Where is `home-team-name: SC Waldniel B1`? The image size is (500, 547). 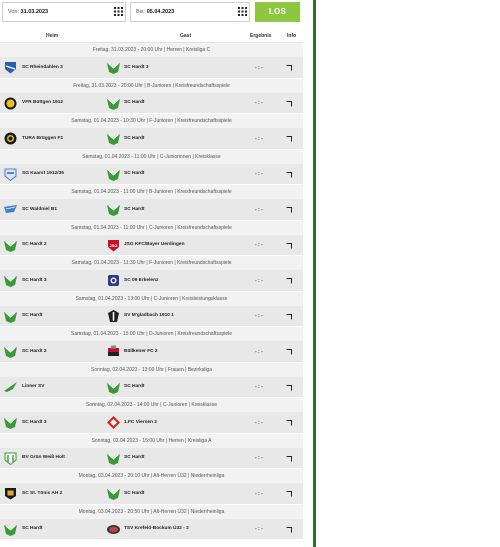
home-team-name: SC Waldniel B1 is located at coordinates (39, 209).